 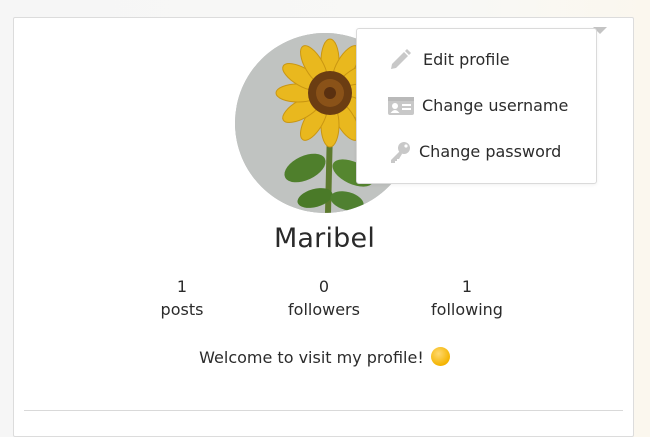 I want to click on change-username-menu-item: Change username, so click(x=476, y=105).